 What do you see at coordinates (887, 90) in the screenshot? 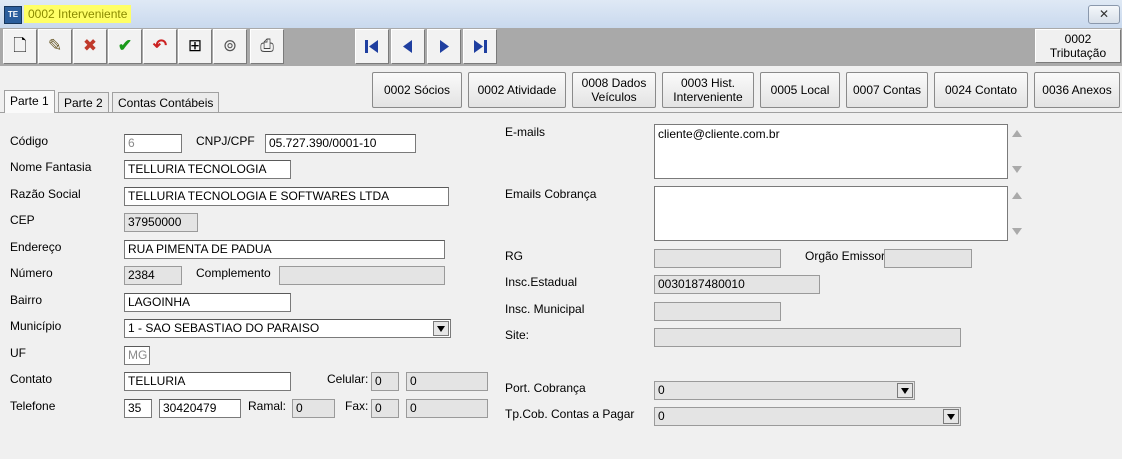
I see `contas-button: 0007 Contas` at bounding box center [887, 90].